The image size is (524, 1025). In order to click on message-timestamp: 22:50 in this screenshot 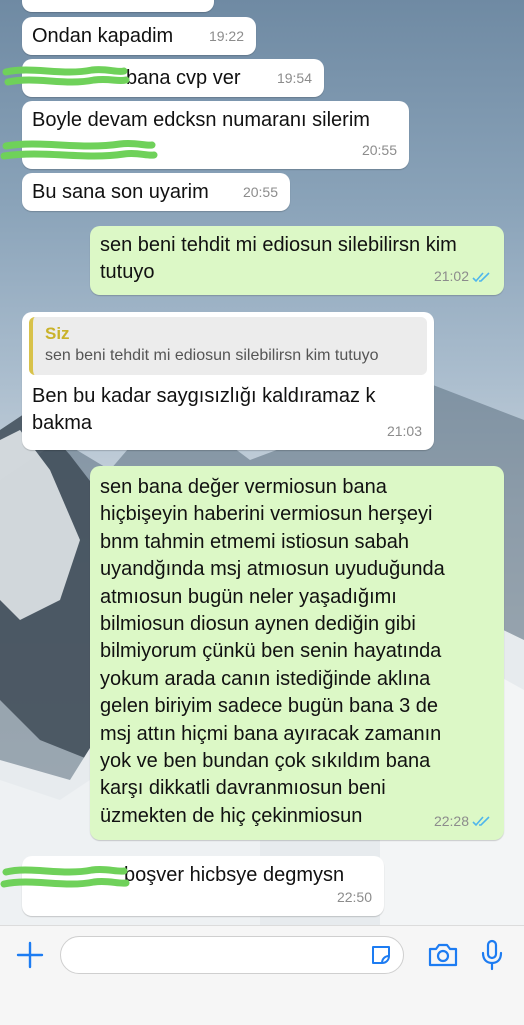, I will do `click(354, 897)`.